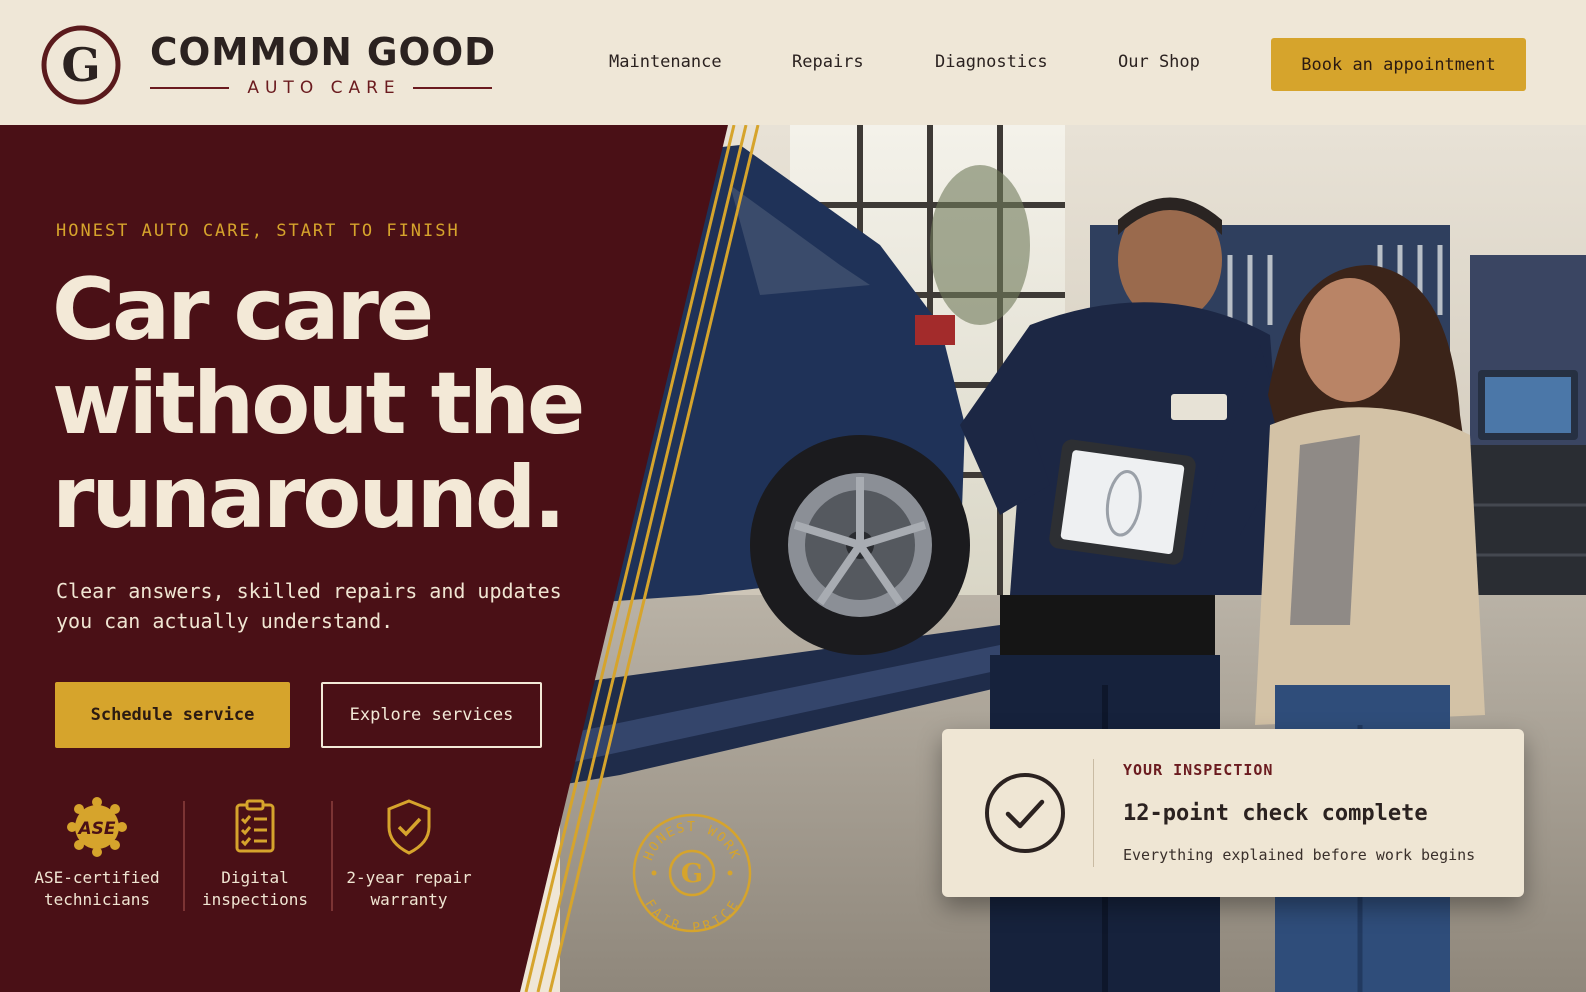 This screenshot has height=992, width=1586. What do you see at coordinates (665, 62) in the screenshot?
I see `nav-maintenance: Maintenance` at bounding box center [665, 62].